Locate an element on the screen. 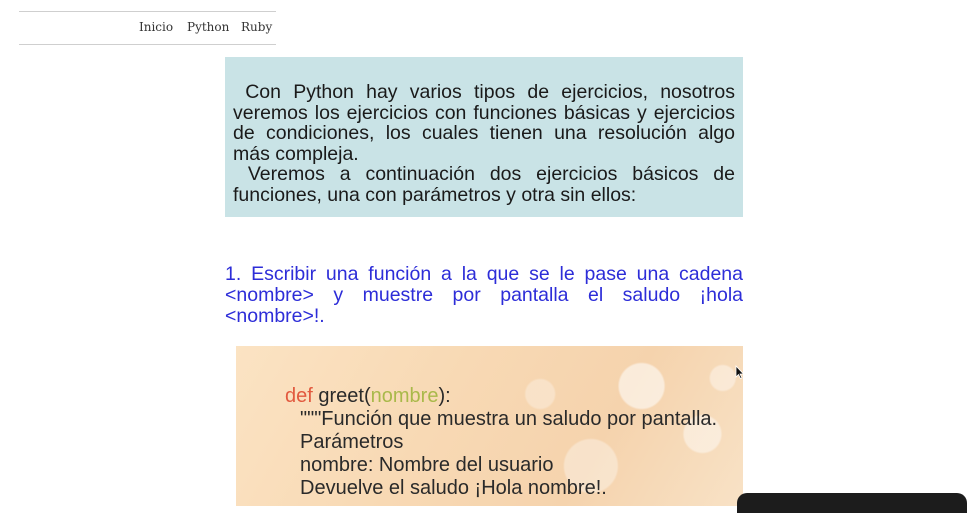 Image resolution: width=980 pixels, height=513 pixels. nav-link-ruby: Ruby is located at coordinates (256, 27).